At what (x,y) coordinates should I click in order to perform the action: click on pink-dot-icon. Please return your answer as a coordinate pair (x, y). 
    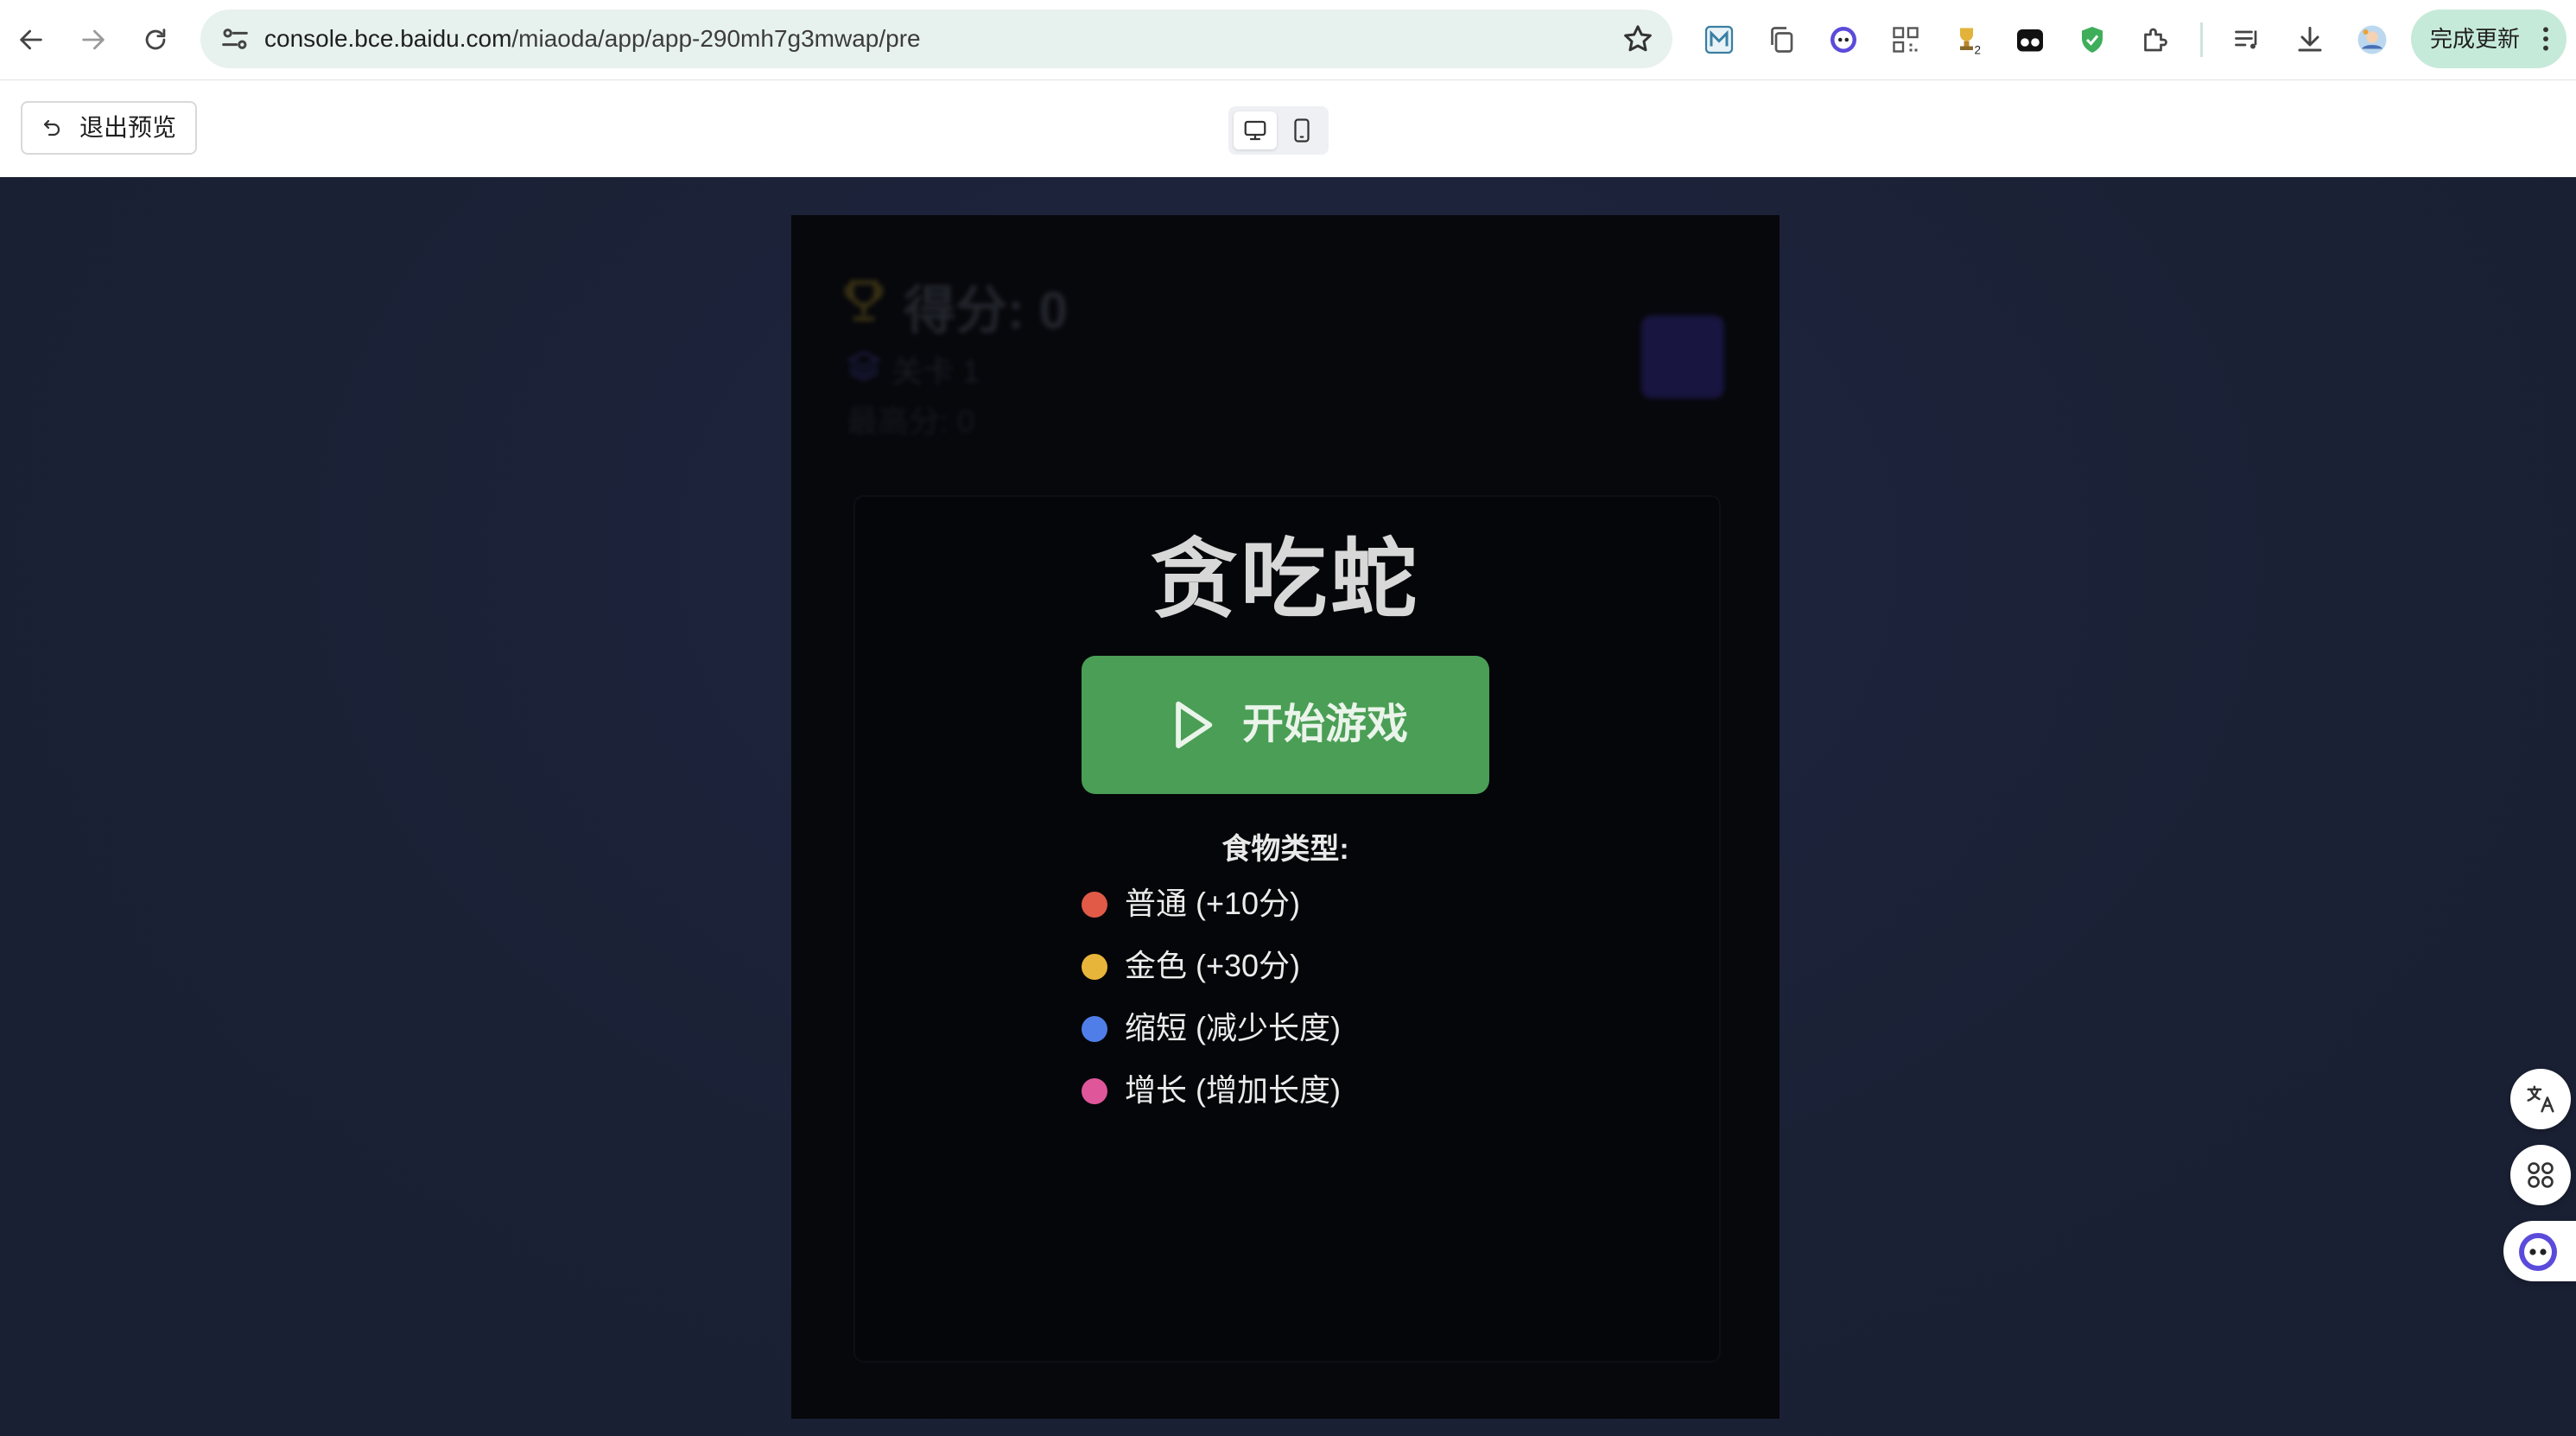
    Looking at the image, I should click on (1094, 1091).